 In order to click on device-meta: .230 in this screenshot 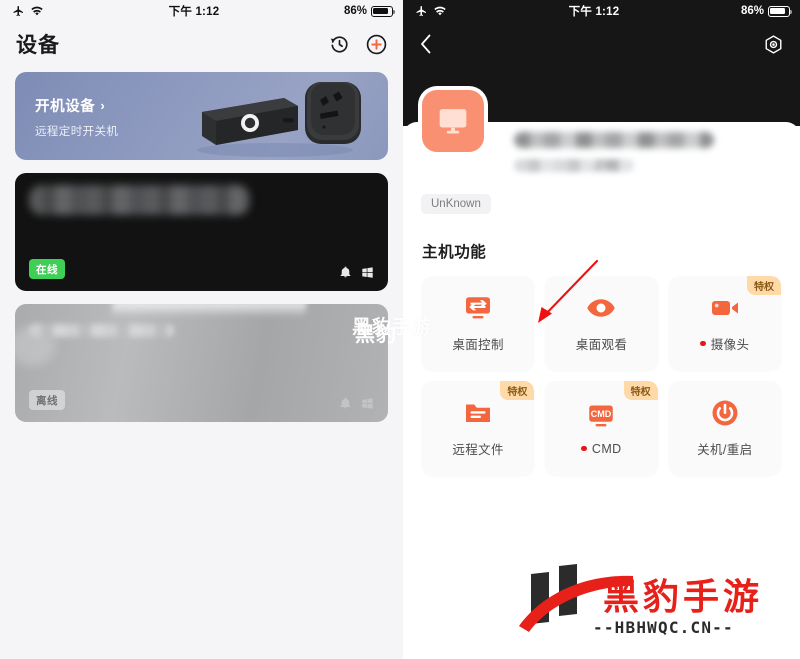, I will do `click(648, 147)`.